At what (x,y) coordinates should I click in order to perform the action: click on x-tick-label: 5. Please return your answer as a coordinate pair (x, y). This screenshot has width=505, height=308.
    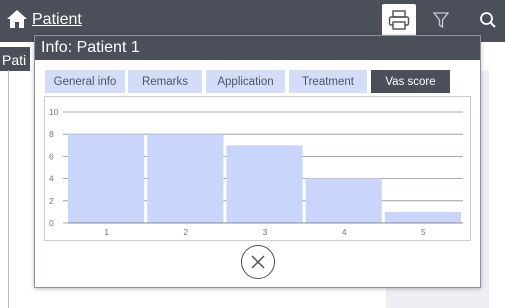
    Looking at the image, I should click on (423, 232).